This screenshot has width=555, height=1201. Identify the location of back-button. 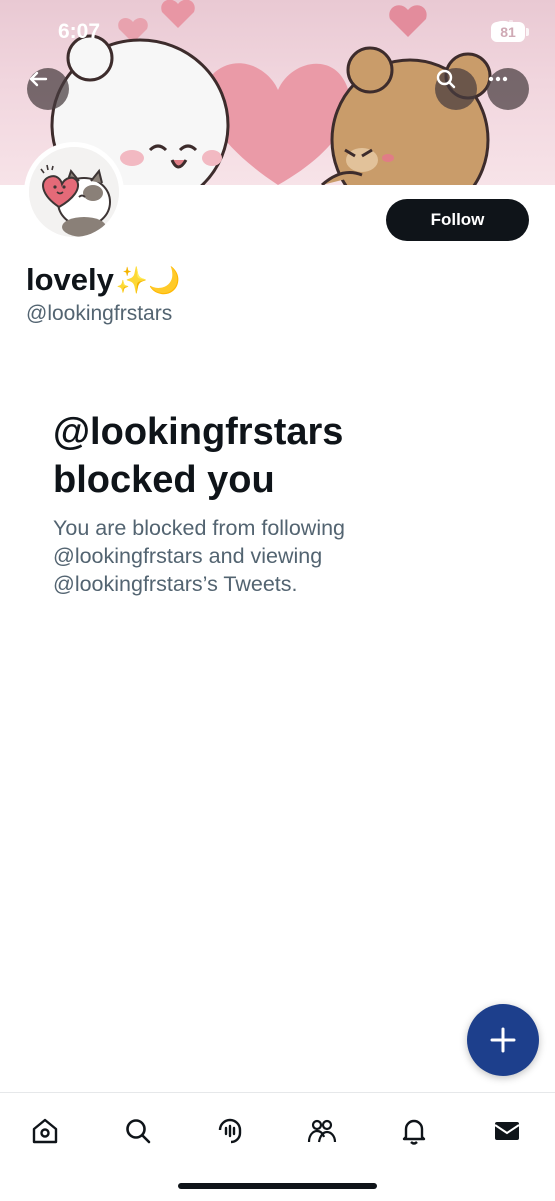
(48, 89).